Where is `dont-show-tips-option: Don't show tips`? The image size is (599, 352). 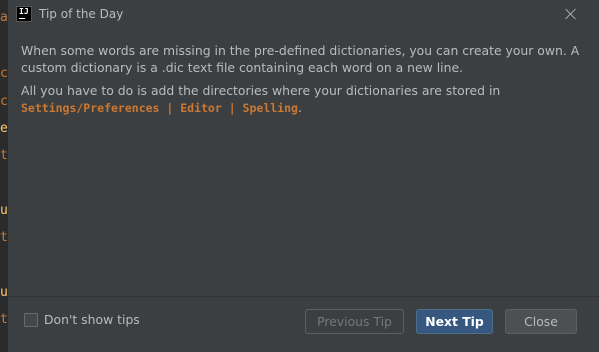 dont-show-tips-option: Don't show tips is located at coordinates (82, 319).